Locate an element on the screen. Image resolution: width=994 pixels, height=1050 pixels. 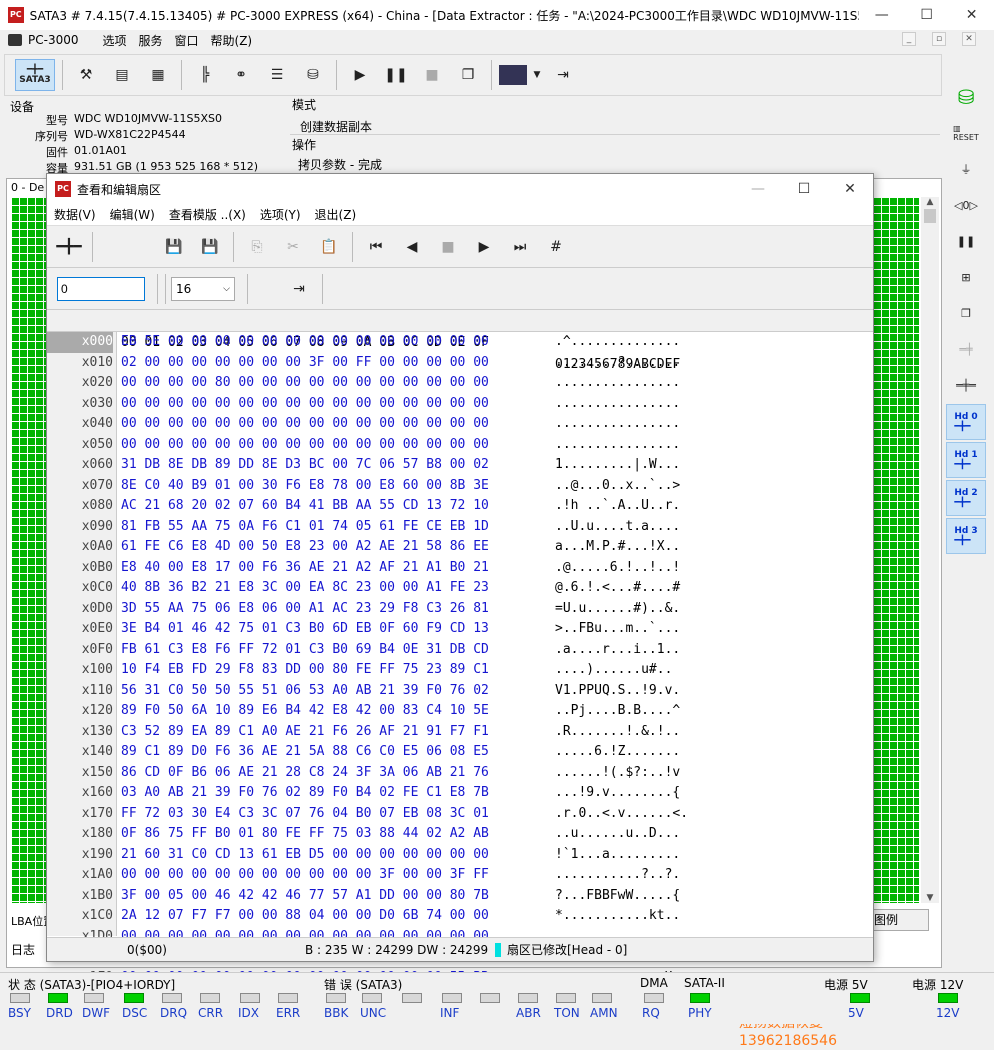
row-ascii: @.6.!.<...#....# is located at coordinates (617, 588).